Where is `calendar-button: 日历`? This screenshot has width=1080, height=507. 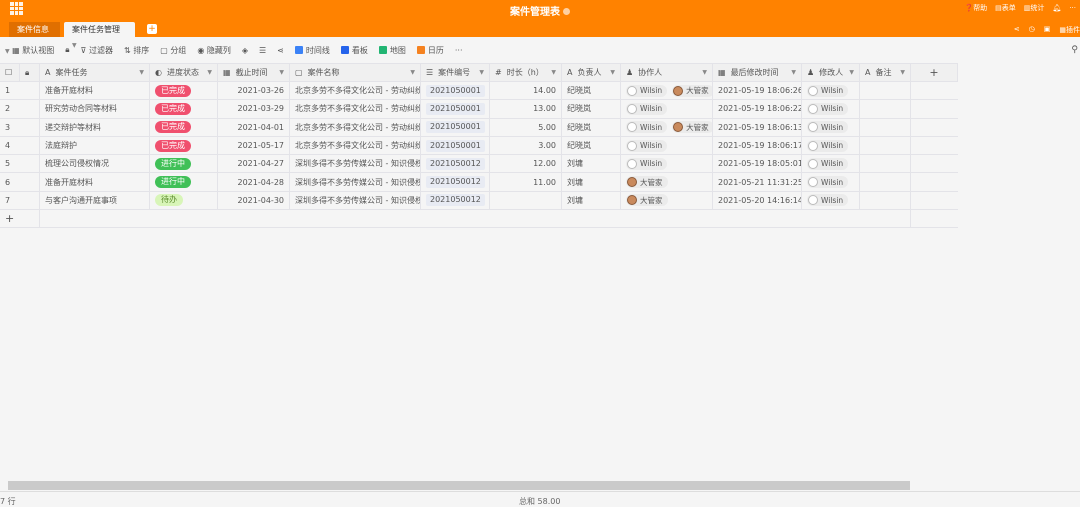
calendar-button: 日历 is located at coordinates (430, 50).